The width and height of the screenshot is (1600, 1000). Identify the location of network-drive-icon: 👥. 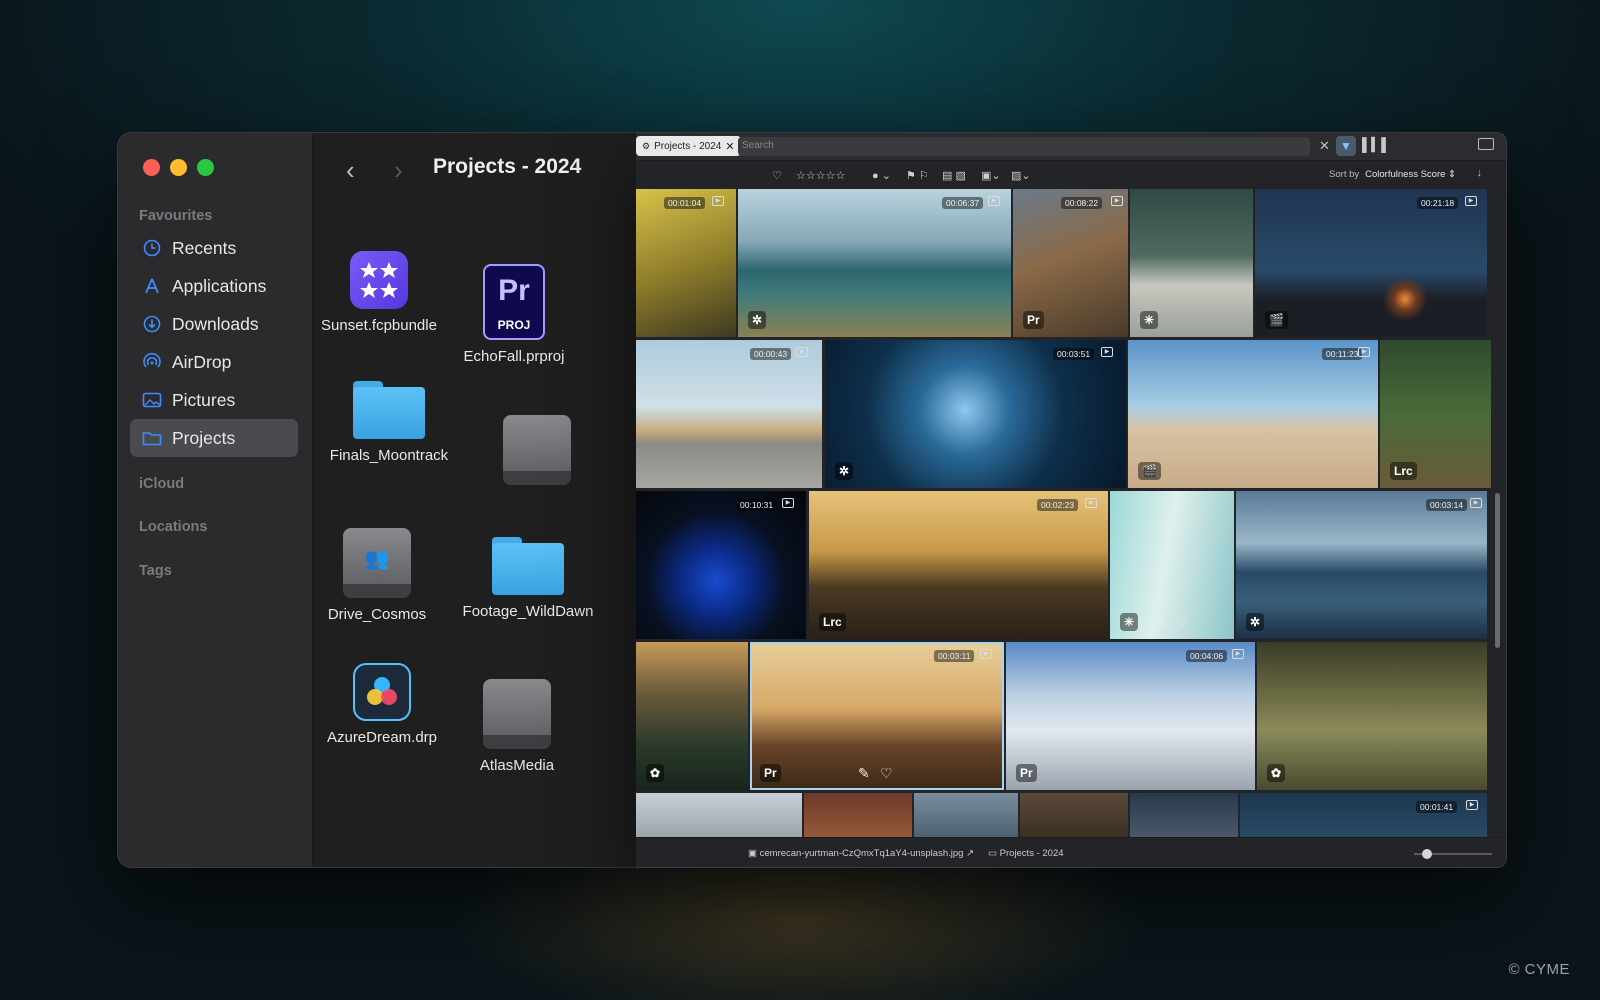
(377, 563).